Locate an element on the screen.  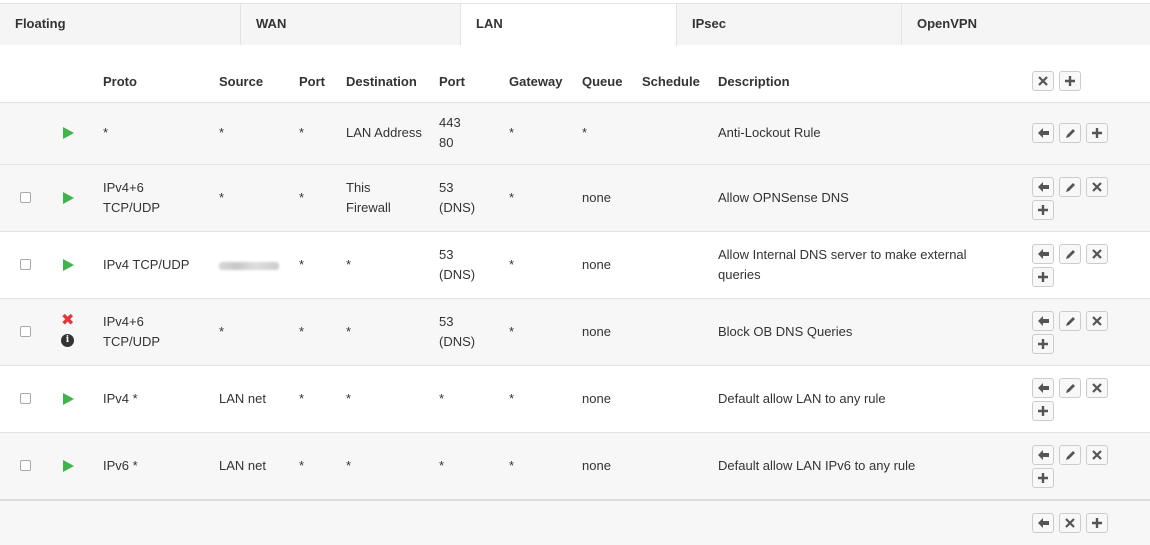
tab-label: LAN is located at coordinates (489, 23).